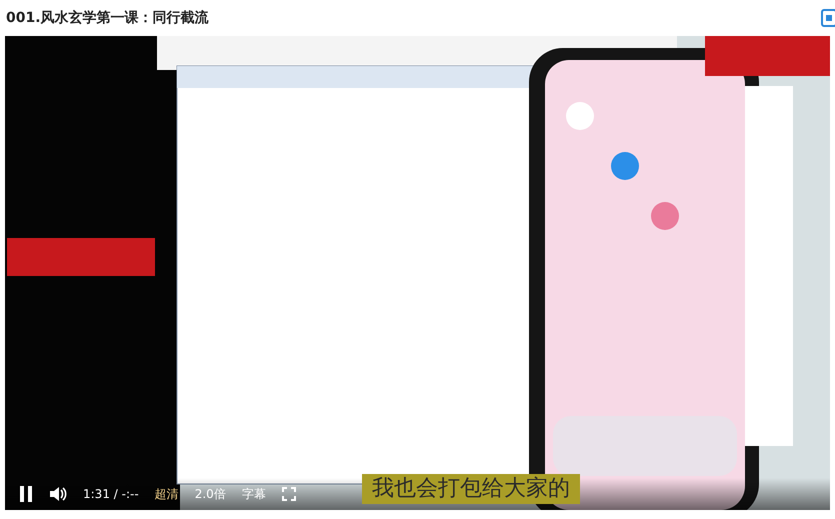 This screenshot has height=519, width=835. I want to click on video-title: 001.风水玄学第一课：同行截流, so click(107, 18).